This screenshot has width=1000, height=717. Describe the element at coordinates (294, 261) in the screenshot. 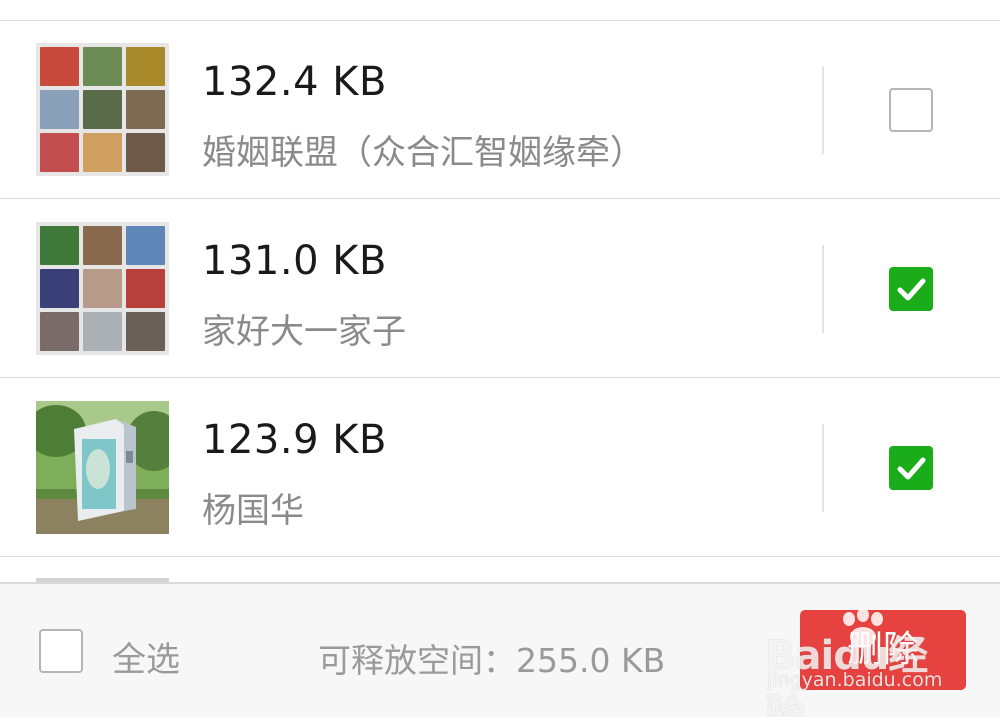

I see `chat-size: 131.0 KB` at that location.